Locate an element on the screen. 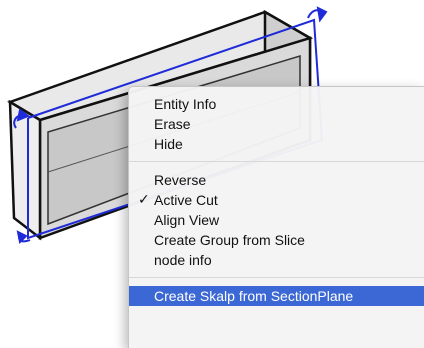  menu-item-label: Reverse is located at coordinates (180, 180).